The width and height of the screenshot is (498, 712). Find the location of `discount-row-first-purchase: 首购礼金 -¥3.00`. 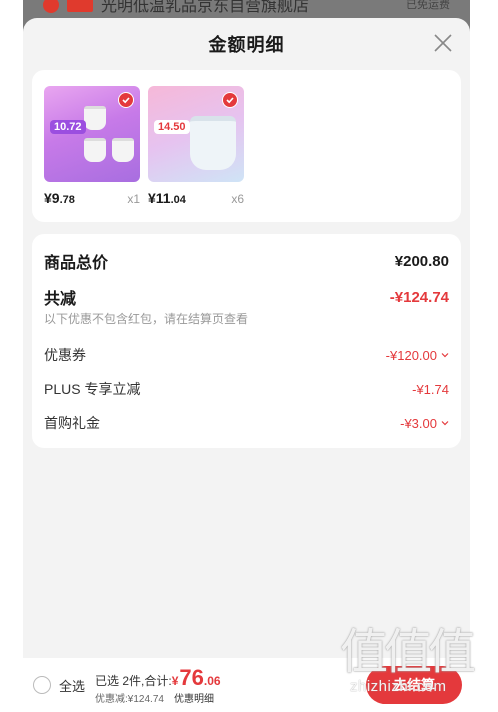

discount-row-first-purchase: 首购礼金 -¥3.00 is located at coordinates (246, 423).